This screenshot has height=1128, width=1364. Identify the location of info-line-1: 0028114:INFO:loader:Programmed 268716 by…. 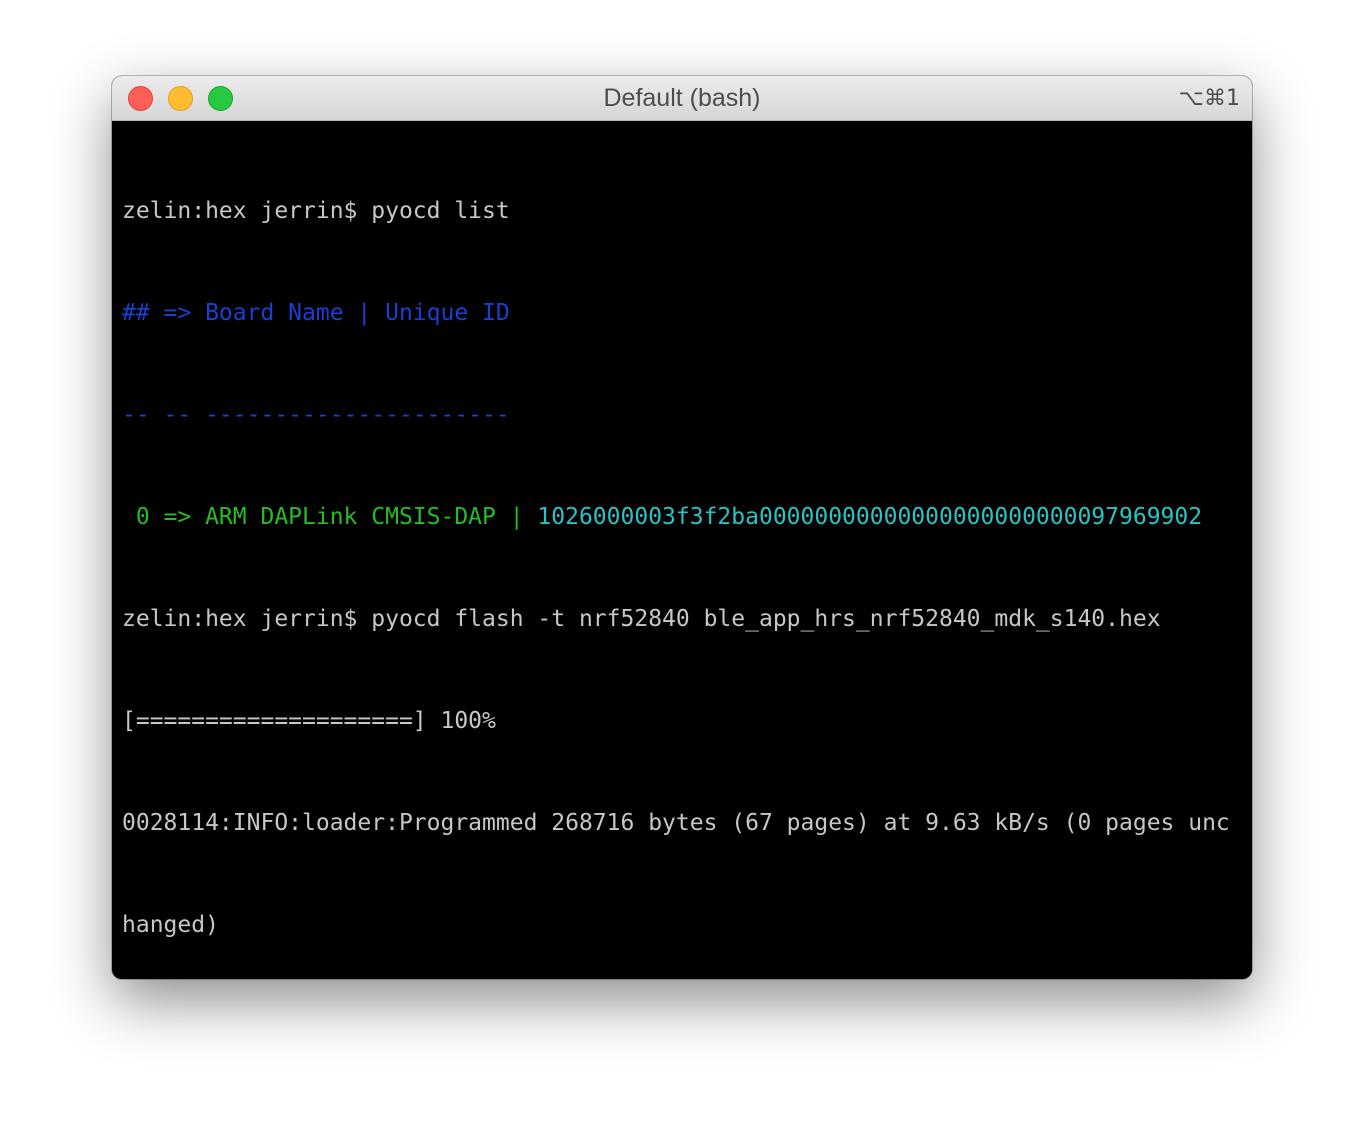
(676, 823).